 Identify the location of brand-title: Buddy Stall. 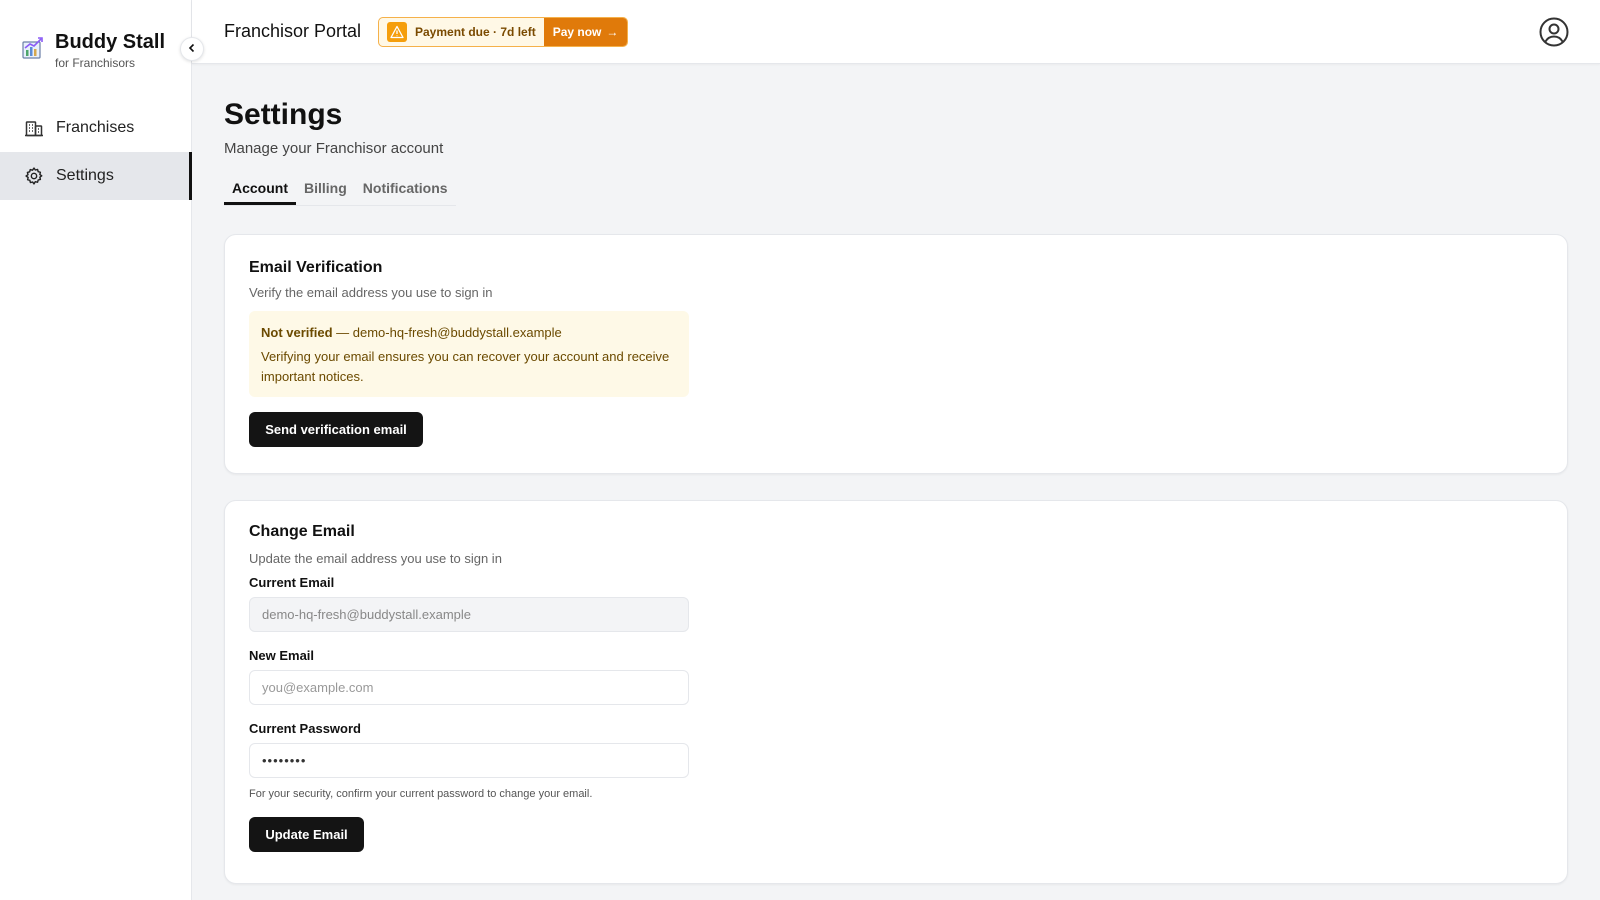
(110, 42).